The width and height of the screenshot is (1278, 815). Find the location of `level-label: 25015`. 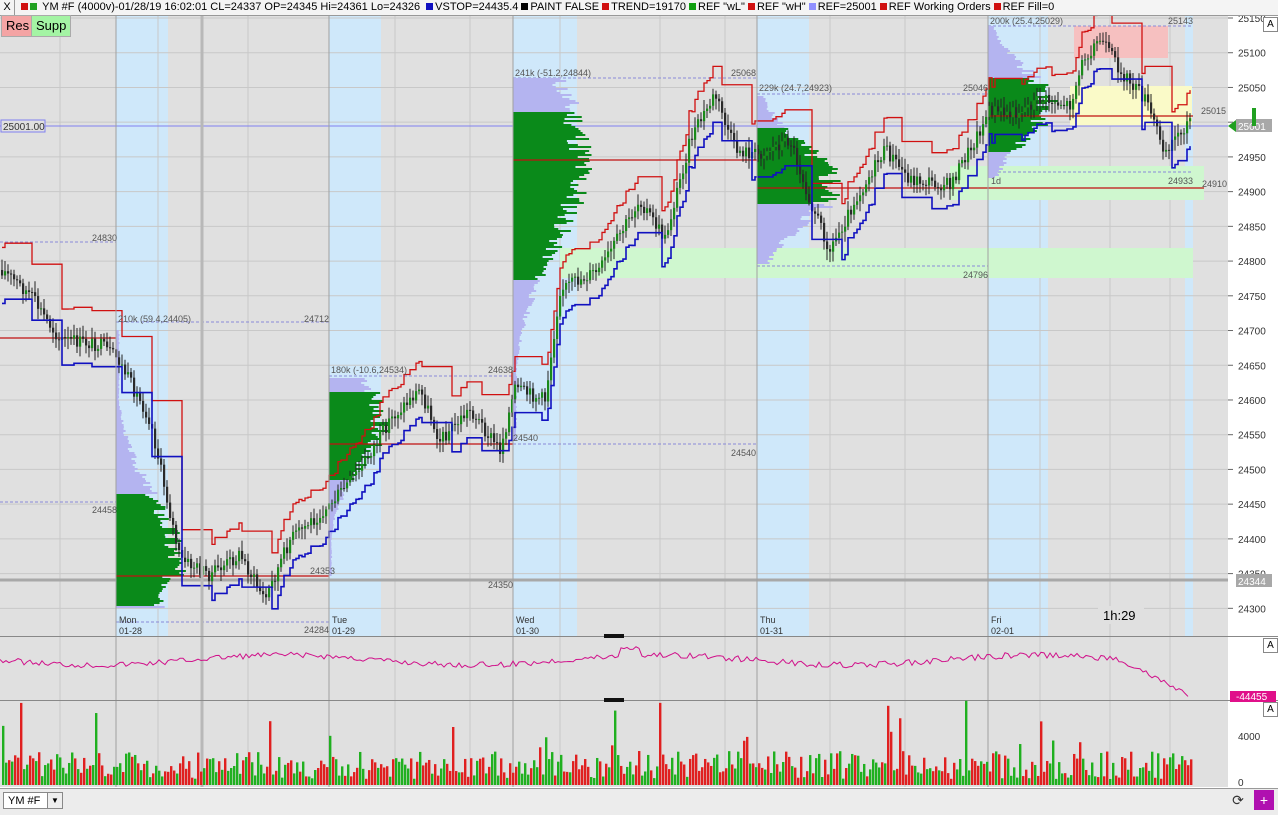

level-label: 25015 is located at coordinates (1213, 111).